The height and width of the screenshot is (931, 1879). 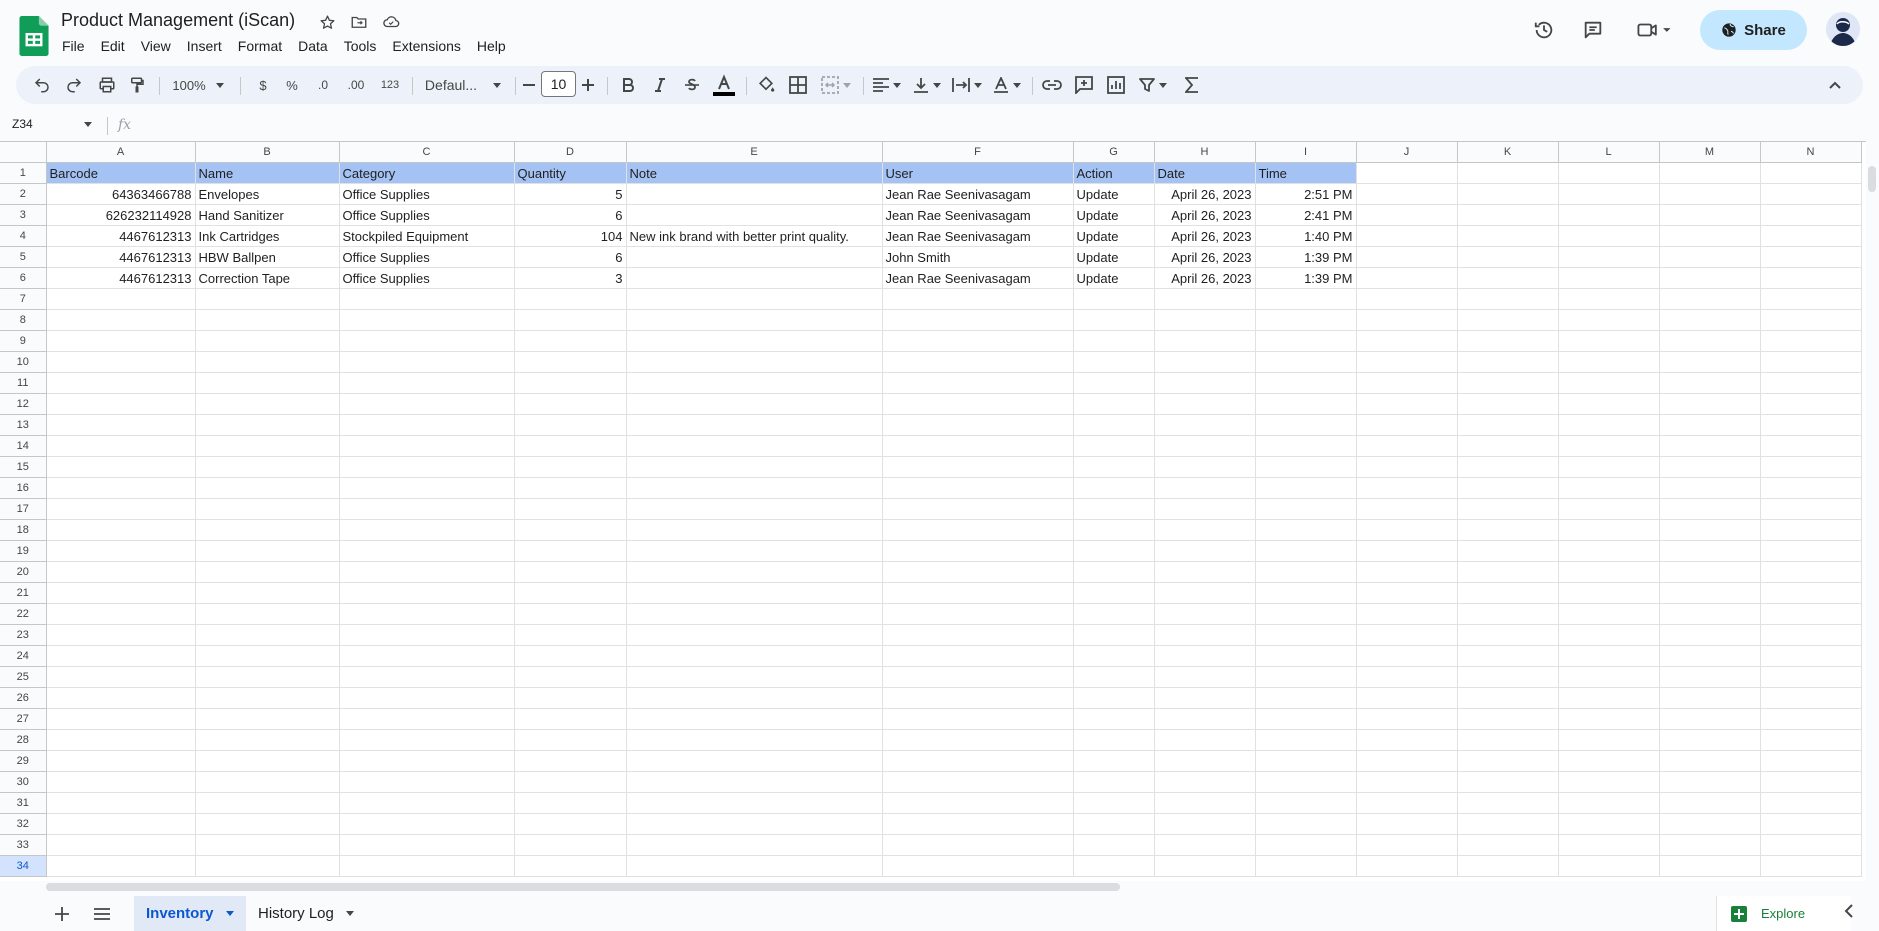 What do you see at coordinates (23, 572) in the screenshot?
I see `row-header: 20` at bounding box center [23, 572].